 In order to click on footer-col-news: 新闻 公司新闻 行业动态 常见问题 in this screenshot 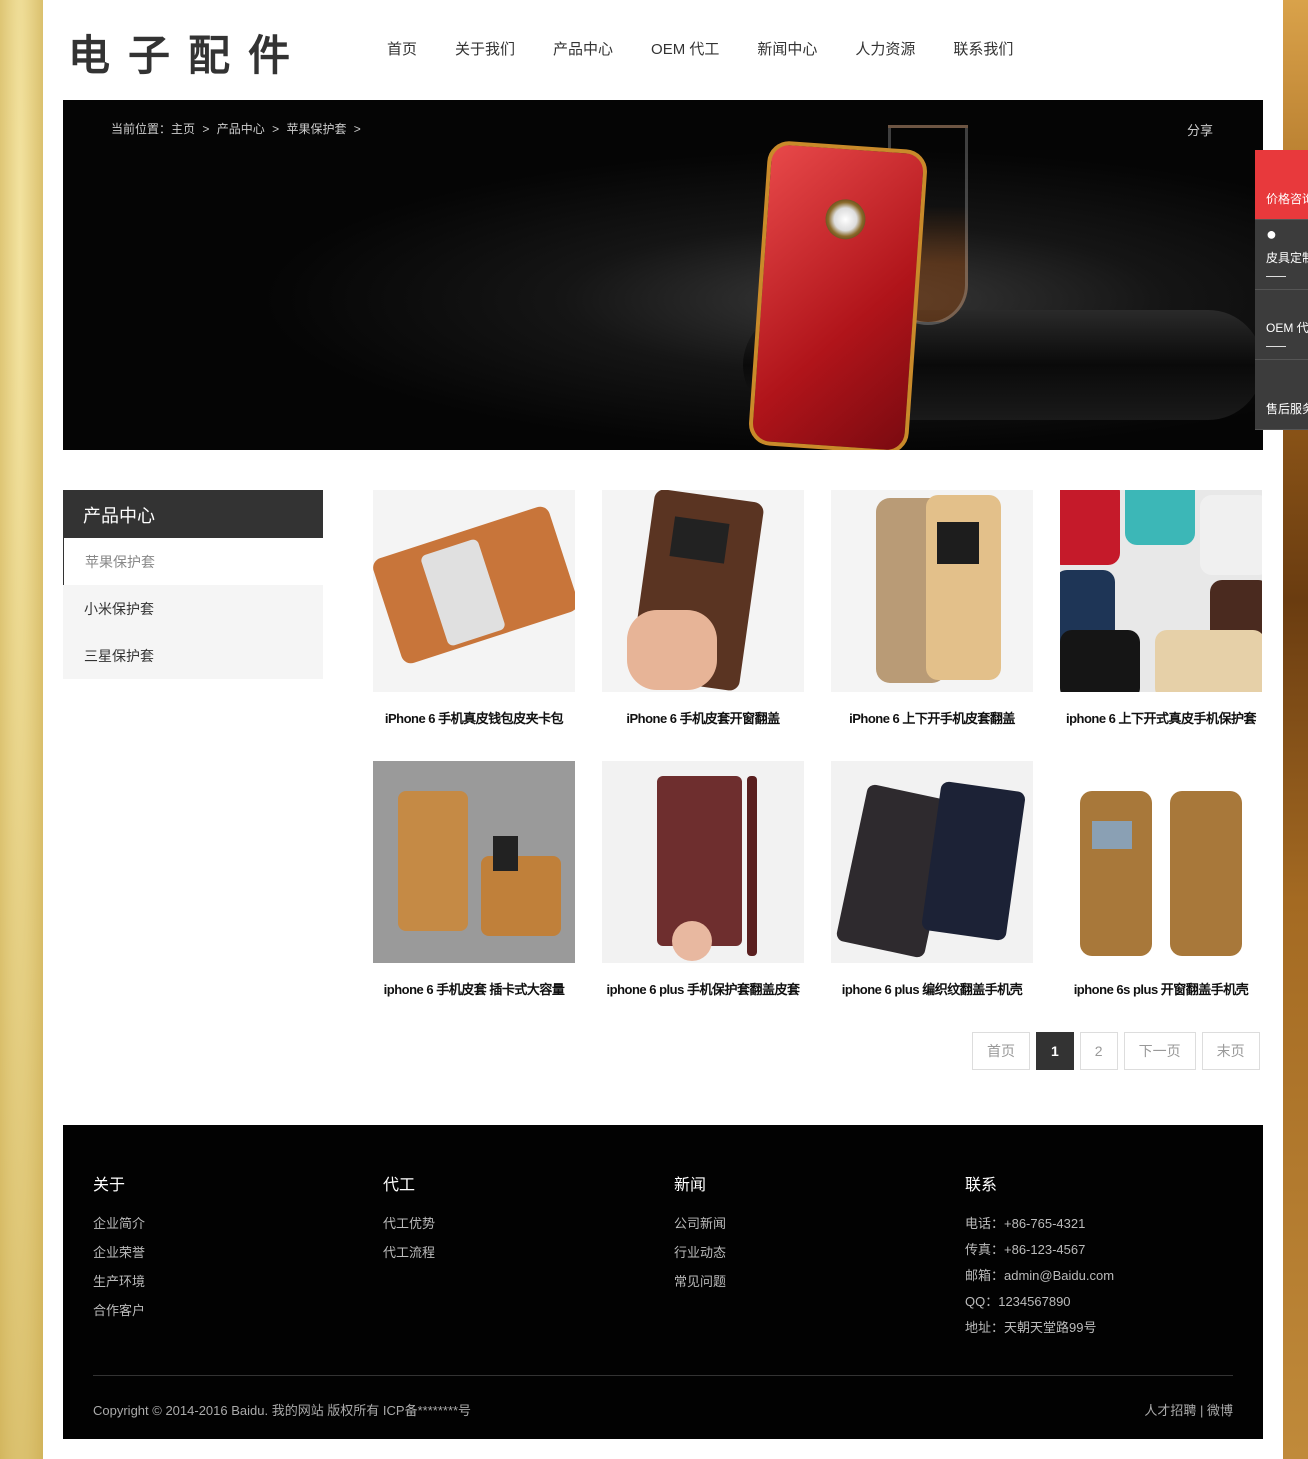, I will do `click(700, 1233)`.